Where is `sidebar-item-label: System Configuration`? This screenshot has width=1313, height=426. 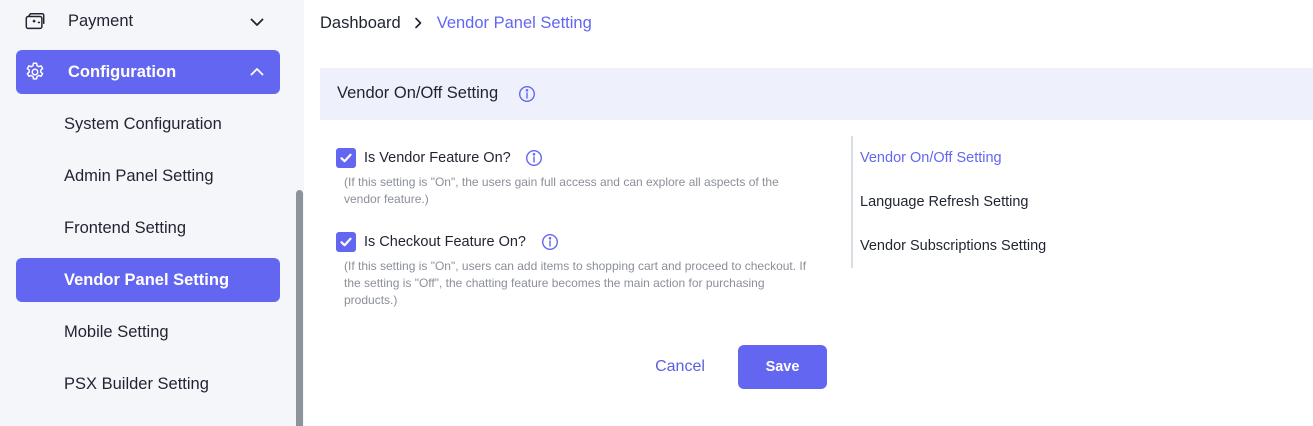 sidebar-item-label: System Configuration is located at coordinates (143, 124).